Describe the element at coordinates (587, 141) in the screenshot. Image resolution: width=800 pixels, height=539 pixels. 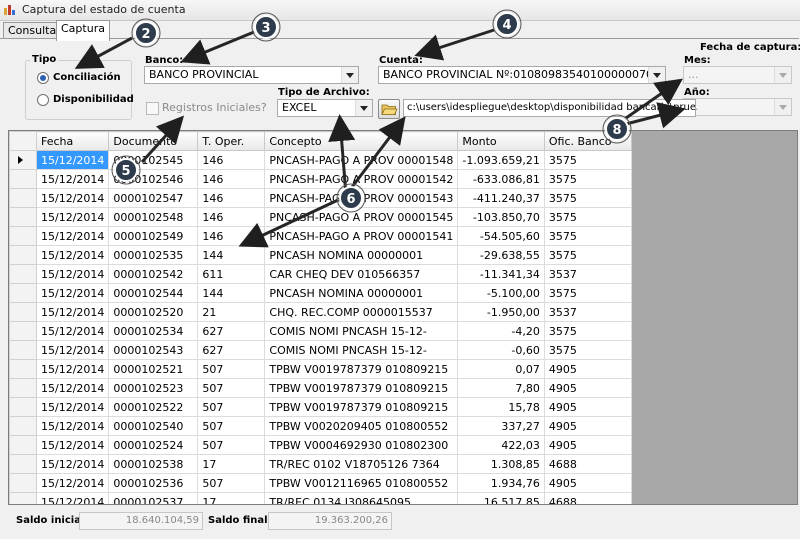
I see `column-header: Ofic. Banco` at that location.